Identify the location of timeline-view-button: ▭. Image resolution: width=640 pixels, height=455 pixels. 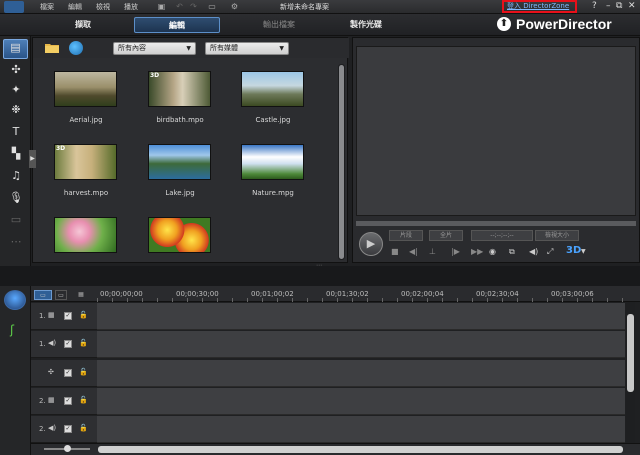
(43, 295).